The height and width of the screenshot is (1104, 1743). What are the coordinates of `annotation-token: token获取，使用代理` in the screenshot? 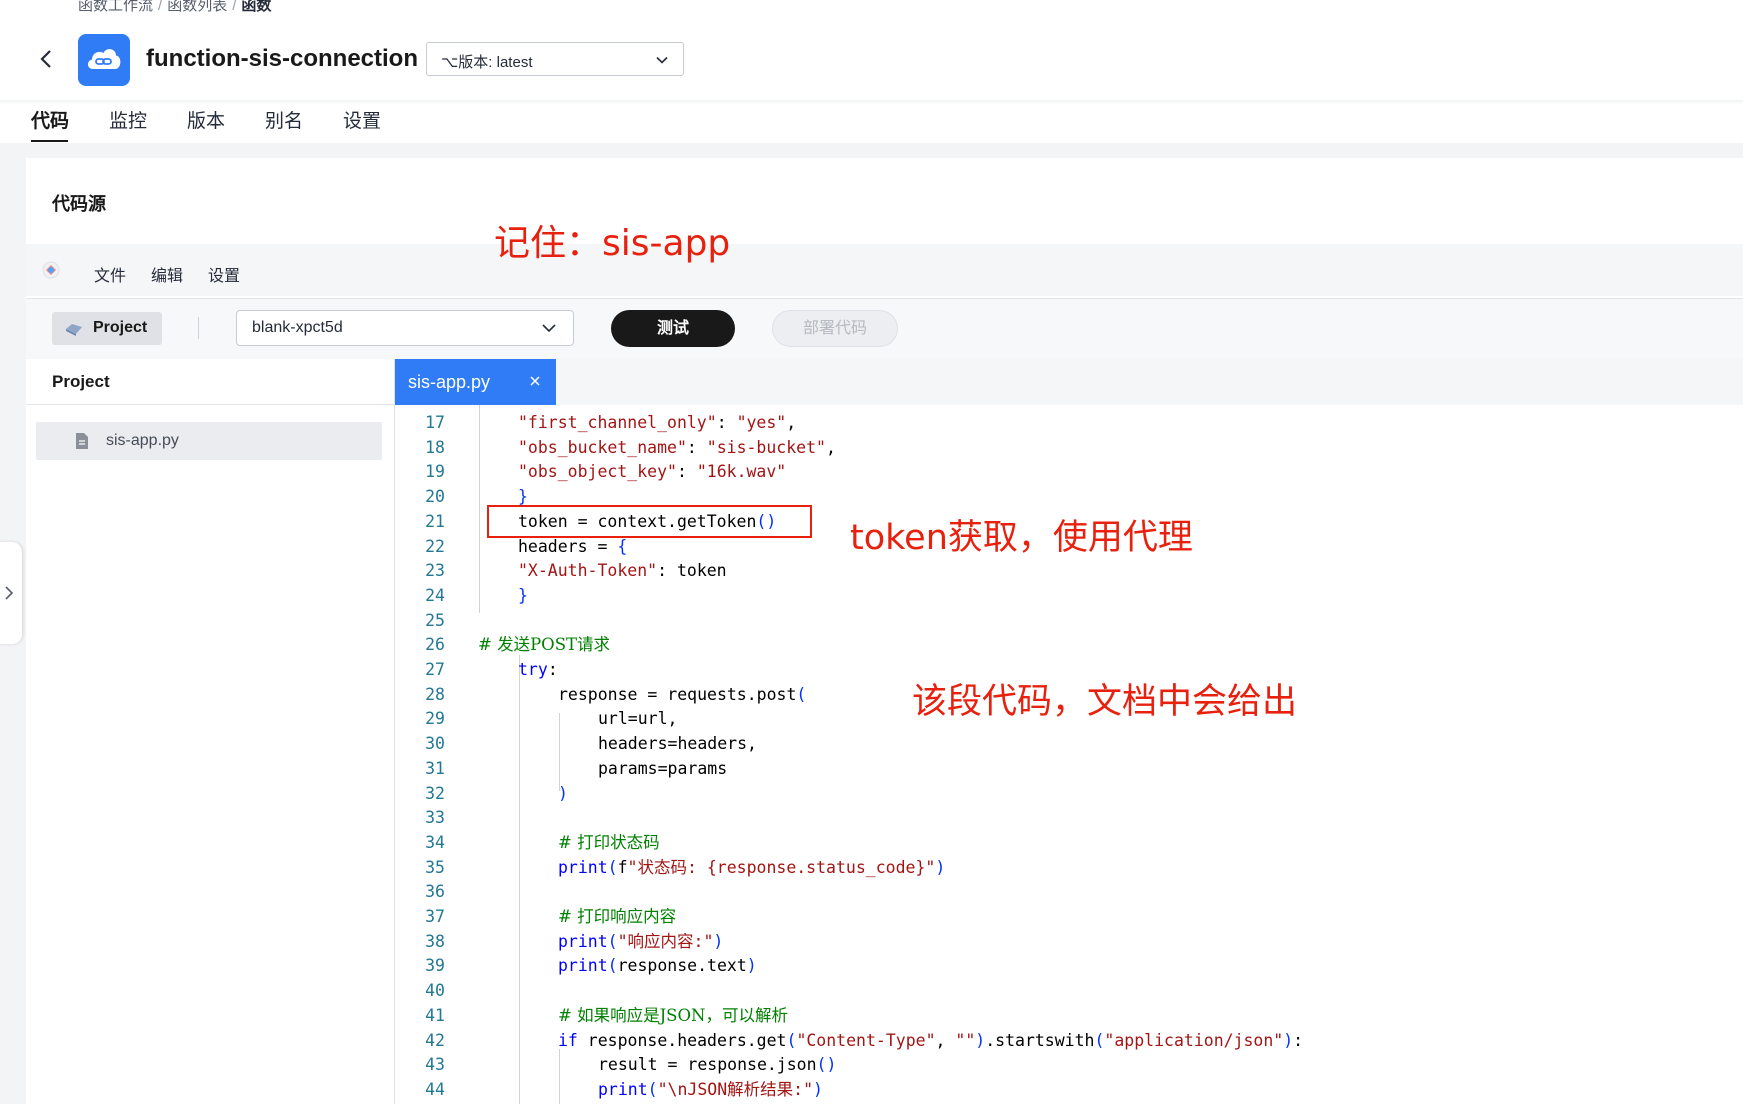 It's located at (1021, 538).